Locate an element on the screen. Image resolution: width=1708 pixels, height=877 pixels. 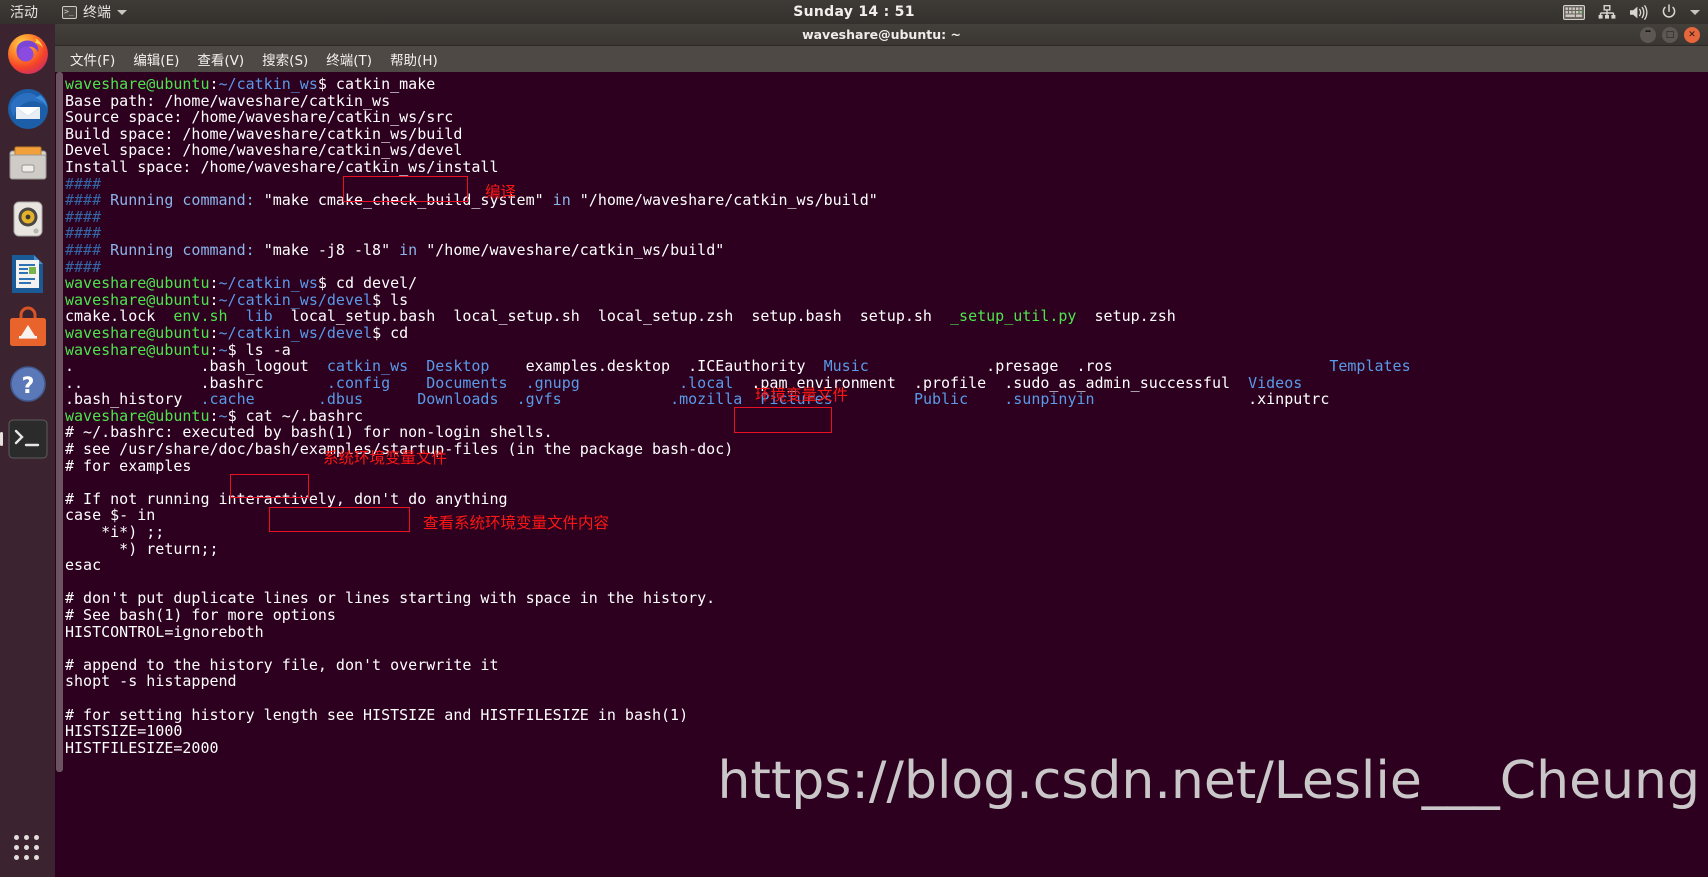
chevron-down-icon is located at coordinates (122, 12).